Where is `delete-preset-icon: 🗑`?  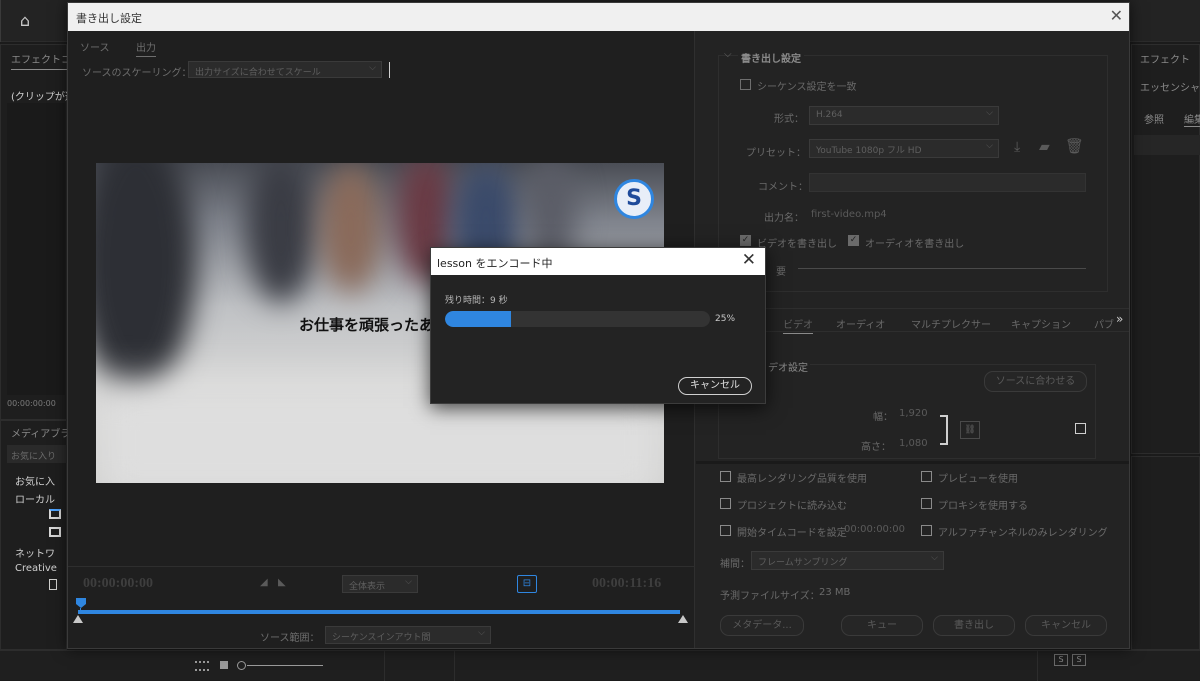 delete-preset-icon: 🗑 is located at coordinates (1074, 146).